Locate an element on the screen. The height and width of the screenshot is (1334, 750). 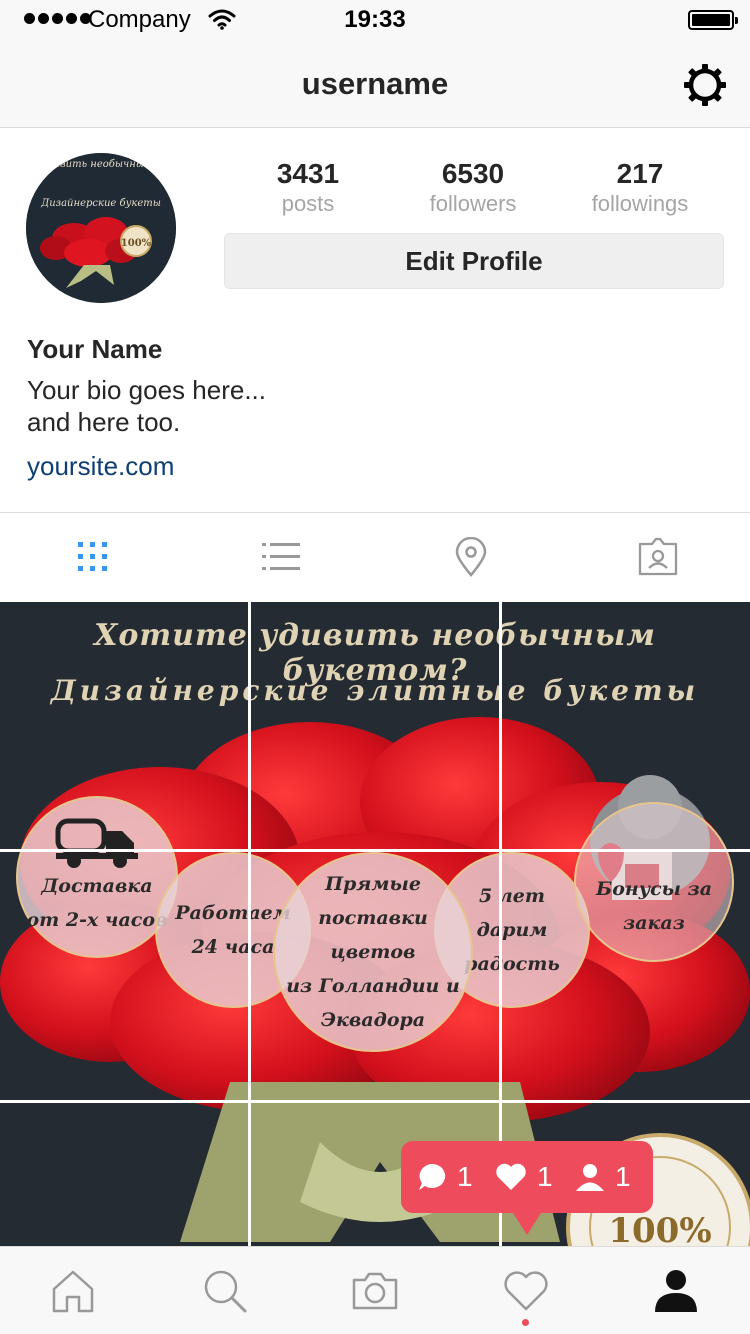
tab-profile is located at coordinates (676, 1291).